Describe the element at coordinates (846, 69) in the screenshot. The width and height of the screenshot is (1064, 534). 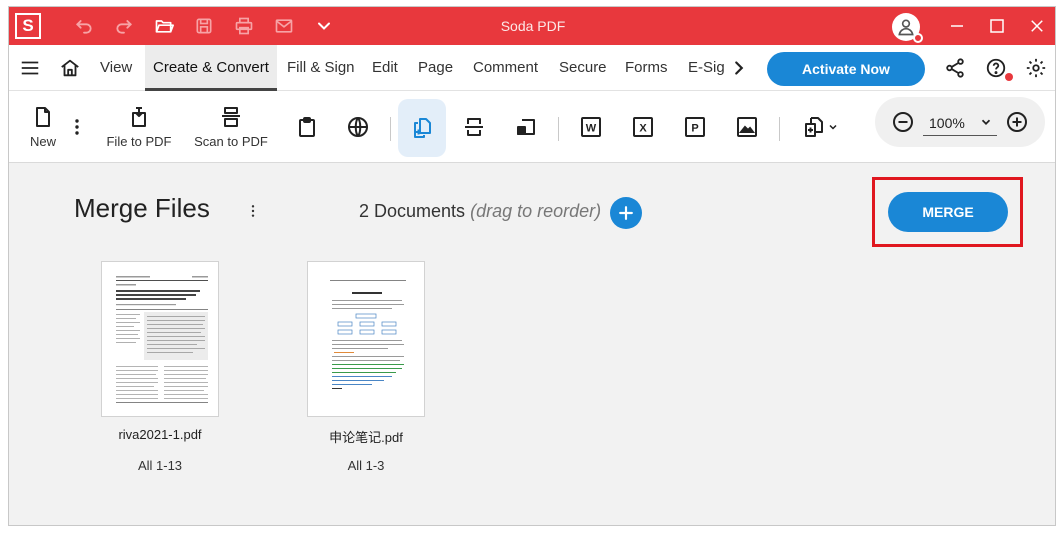
I see `activate-now-button: Activate Now` at that location.